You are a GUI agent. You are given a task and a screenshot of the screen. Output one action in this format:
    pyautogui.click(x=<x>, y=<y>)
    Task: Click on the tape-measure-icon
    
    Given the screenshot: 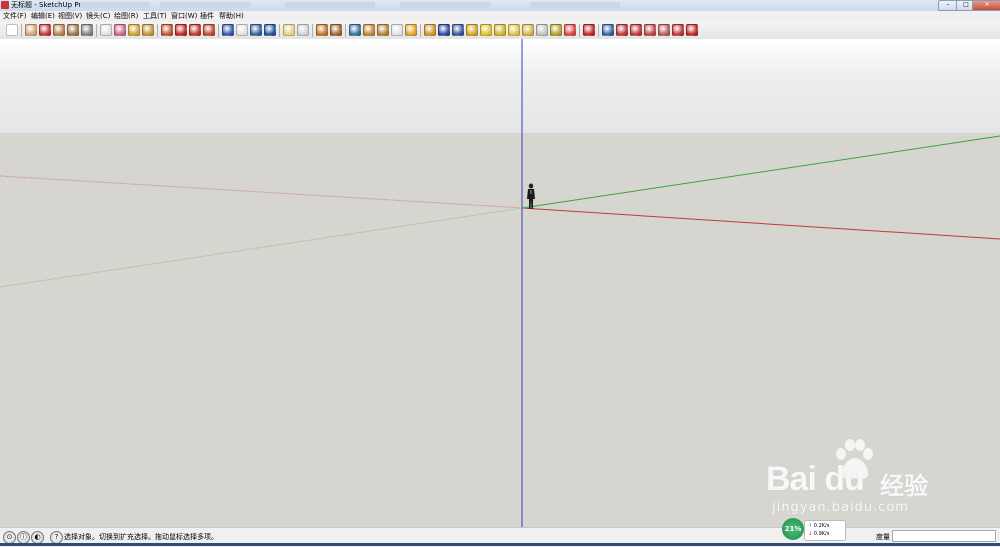 What is the action you would take?
    pyautogui.click(x=134, y=30)
    